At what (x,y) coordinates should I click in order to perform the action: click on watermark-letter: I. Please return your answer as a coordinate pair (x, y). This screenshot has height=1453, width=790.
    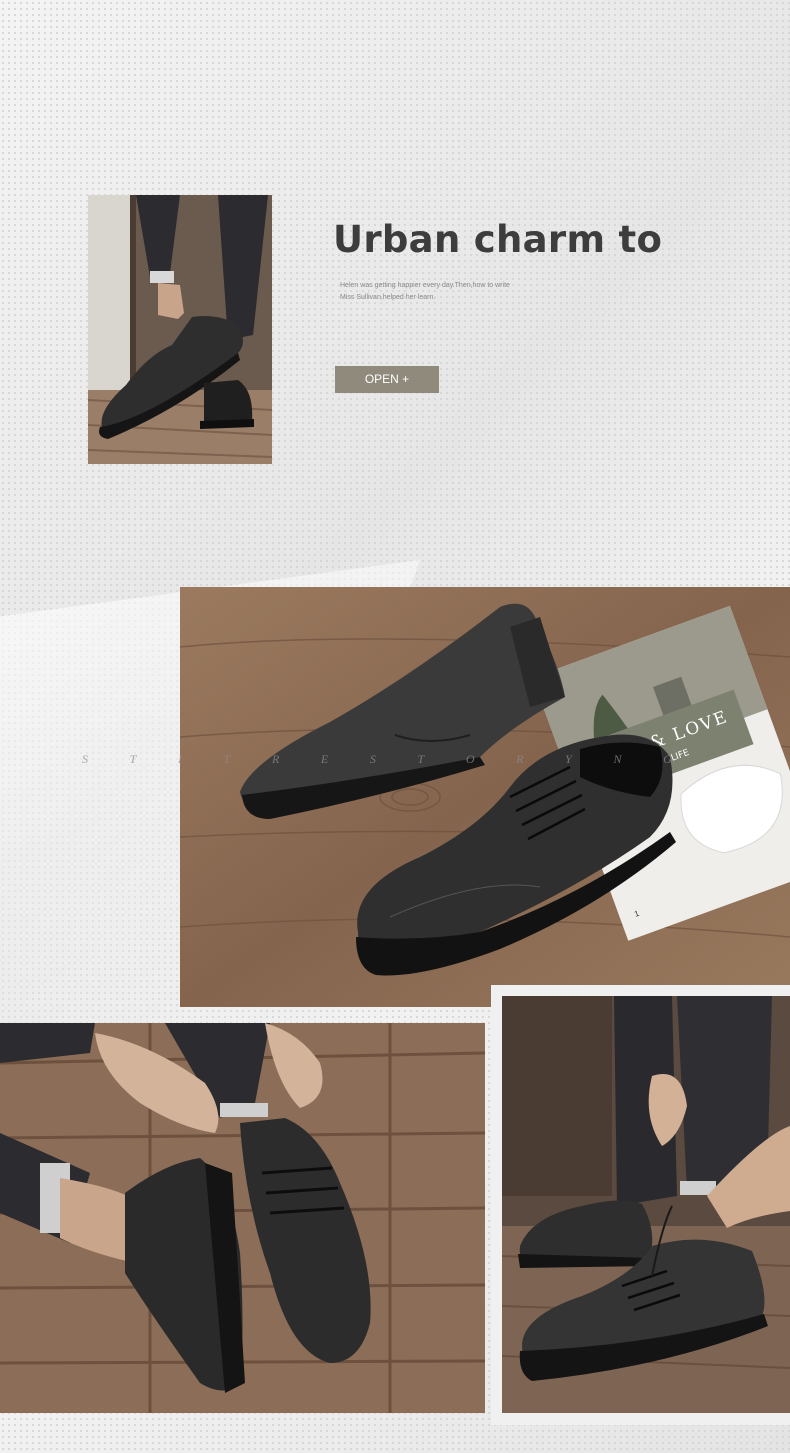
    Looking at the image, I should click on (179, 759).